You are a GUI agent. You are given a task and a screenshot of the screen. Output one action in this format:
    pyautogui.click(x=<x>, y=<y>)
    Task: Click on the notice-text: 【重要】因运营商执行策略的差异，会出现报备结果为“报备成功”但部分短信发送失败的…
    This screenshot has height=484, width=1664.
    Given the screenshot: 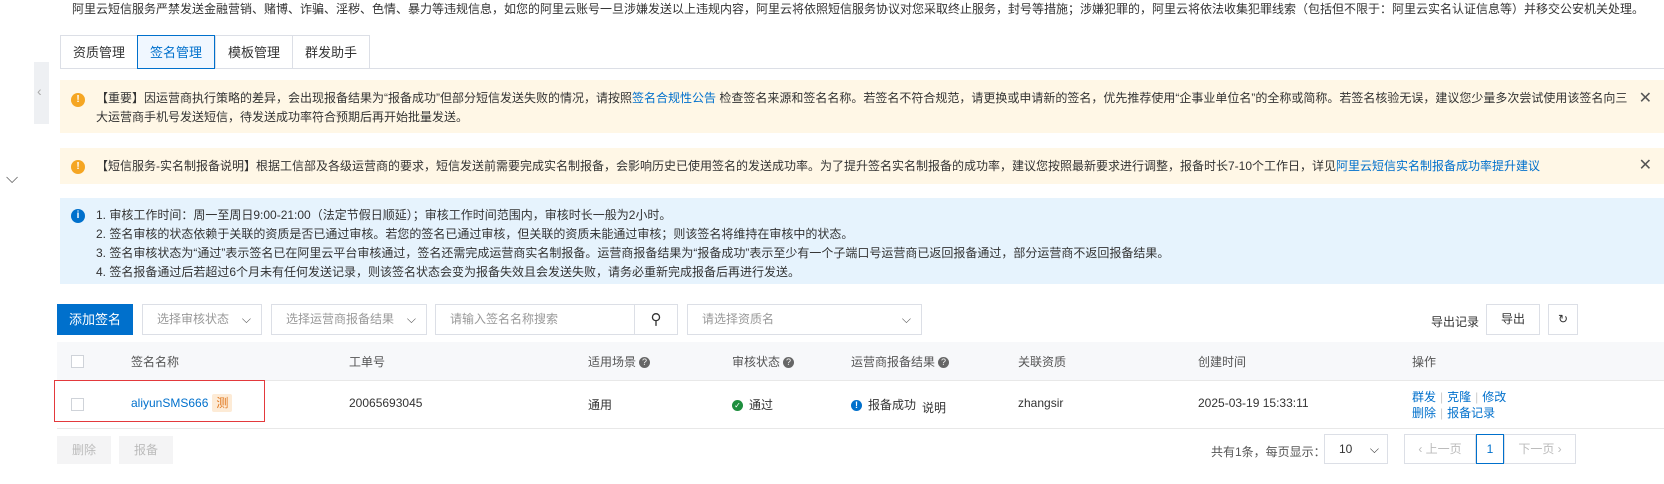 What is the action you would take?
    pyautogui.click(x=364, y=98)
    